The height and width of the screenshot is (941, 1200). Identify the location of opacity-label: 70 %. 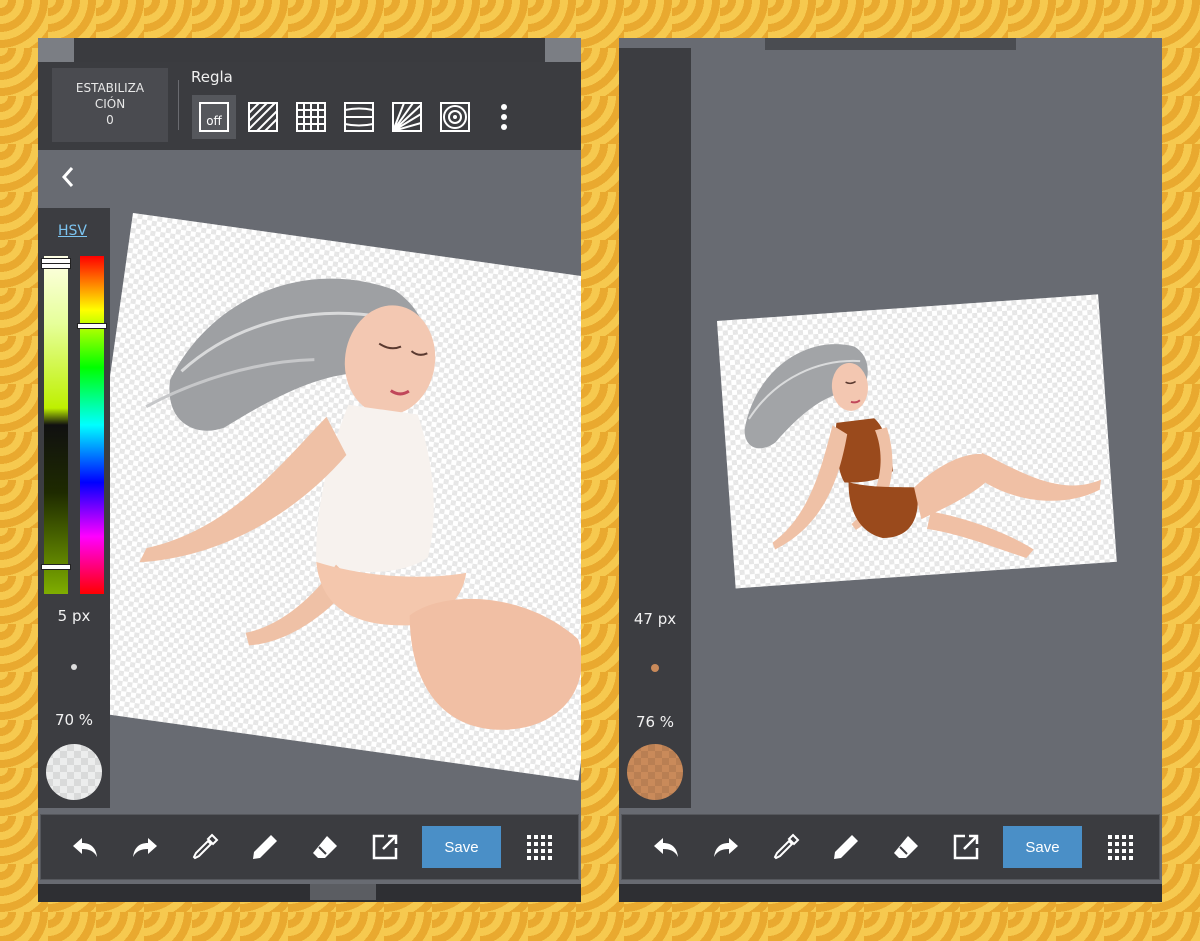
(74, 720).